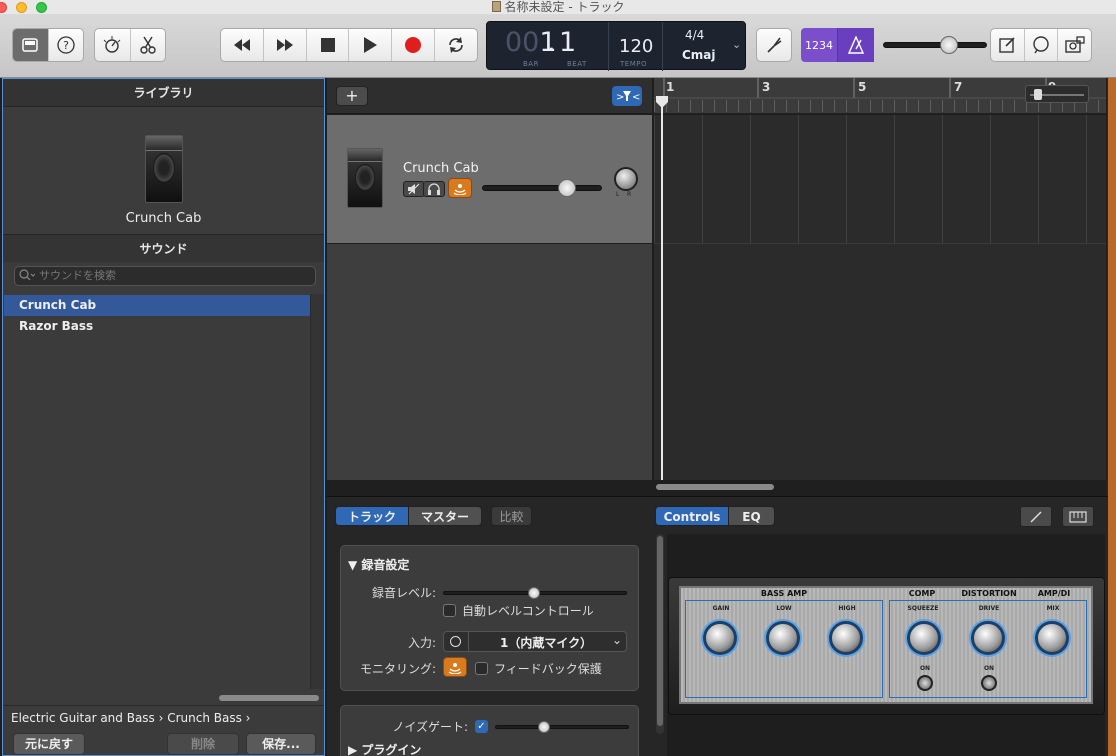  Describe the element at coordinates (372, 516) in the screenshot. I see `tab-track: トラック` at that location.